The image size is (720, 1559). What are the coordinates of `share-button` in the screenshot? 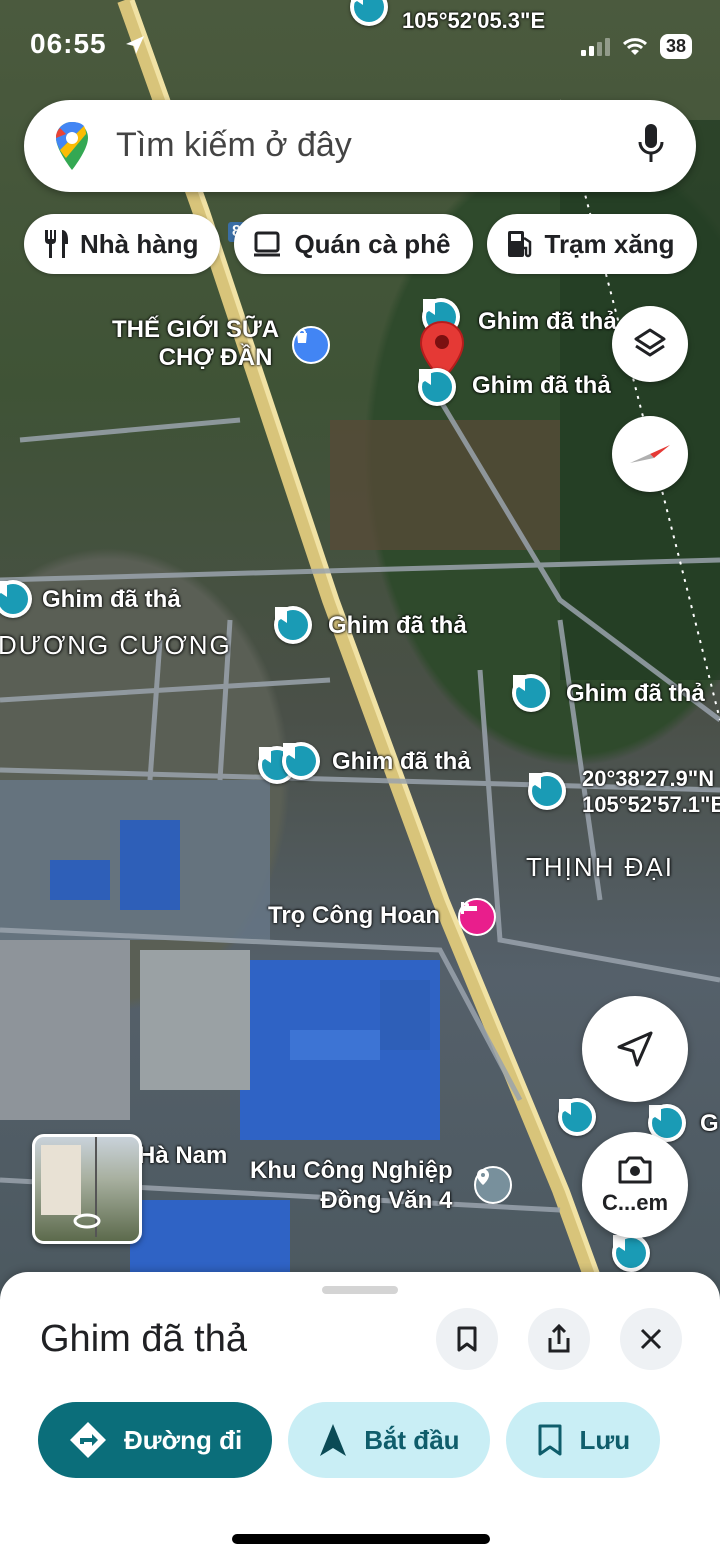 It's located at (559, 1339).